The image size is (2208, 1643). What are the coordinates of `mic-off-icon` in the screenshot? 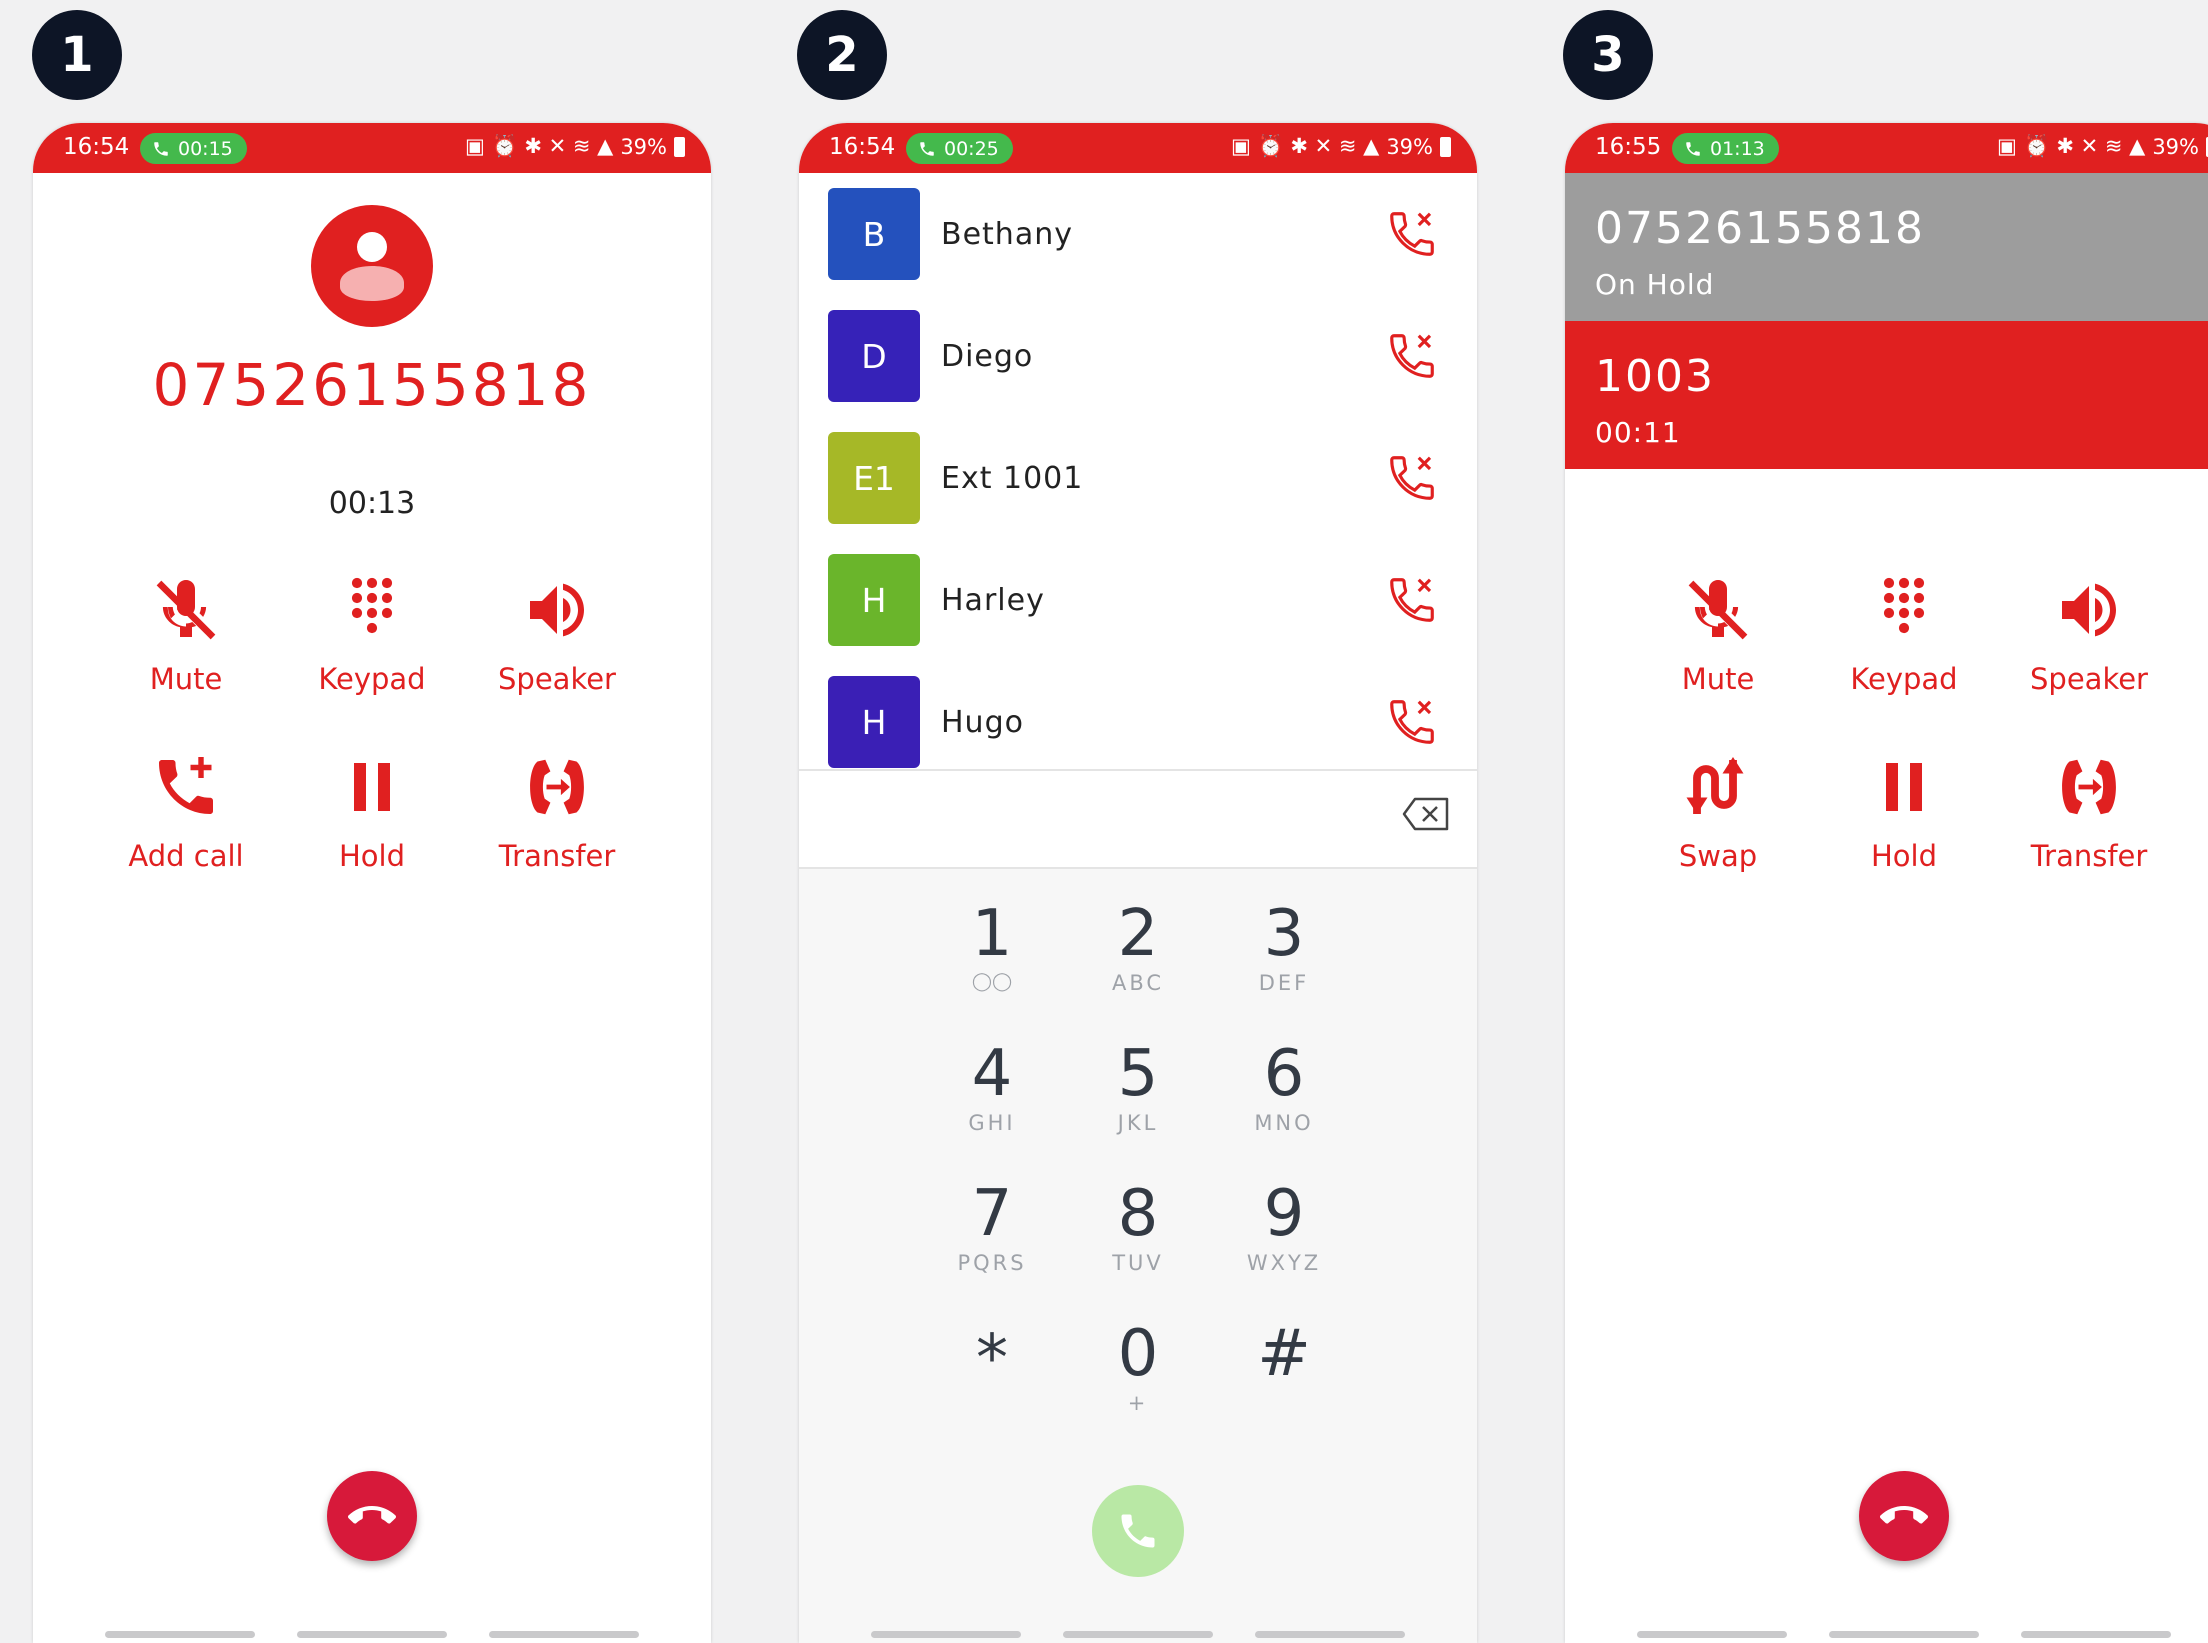 It's located at (1718, 610).